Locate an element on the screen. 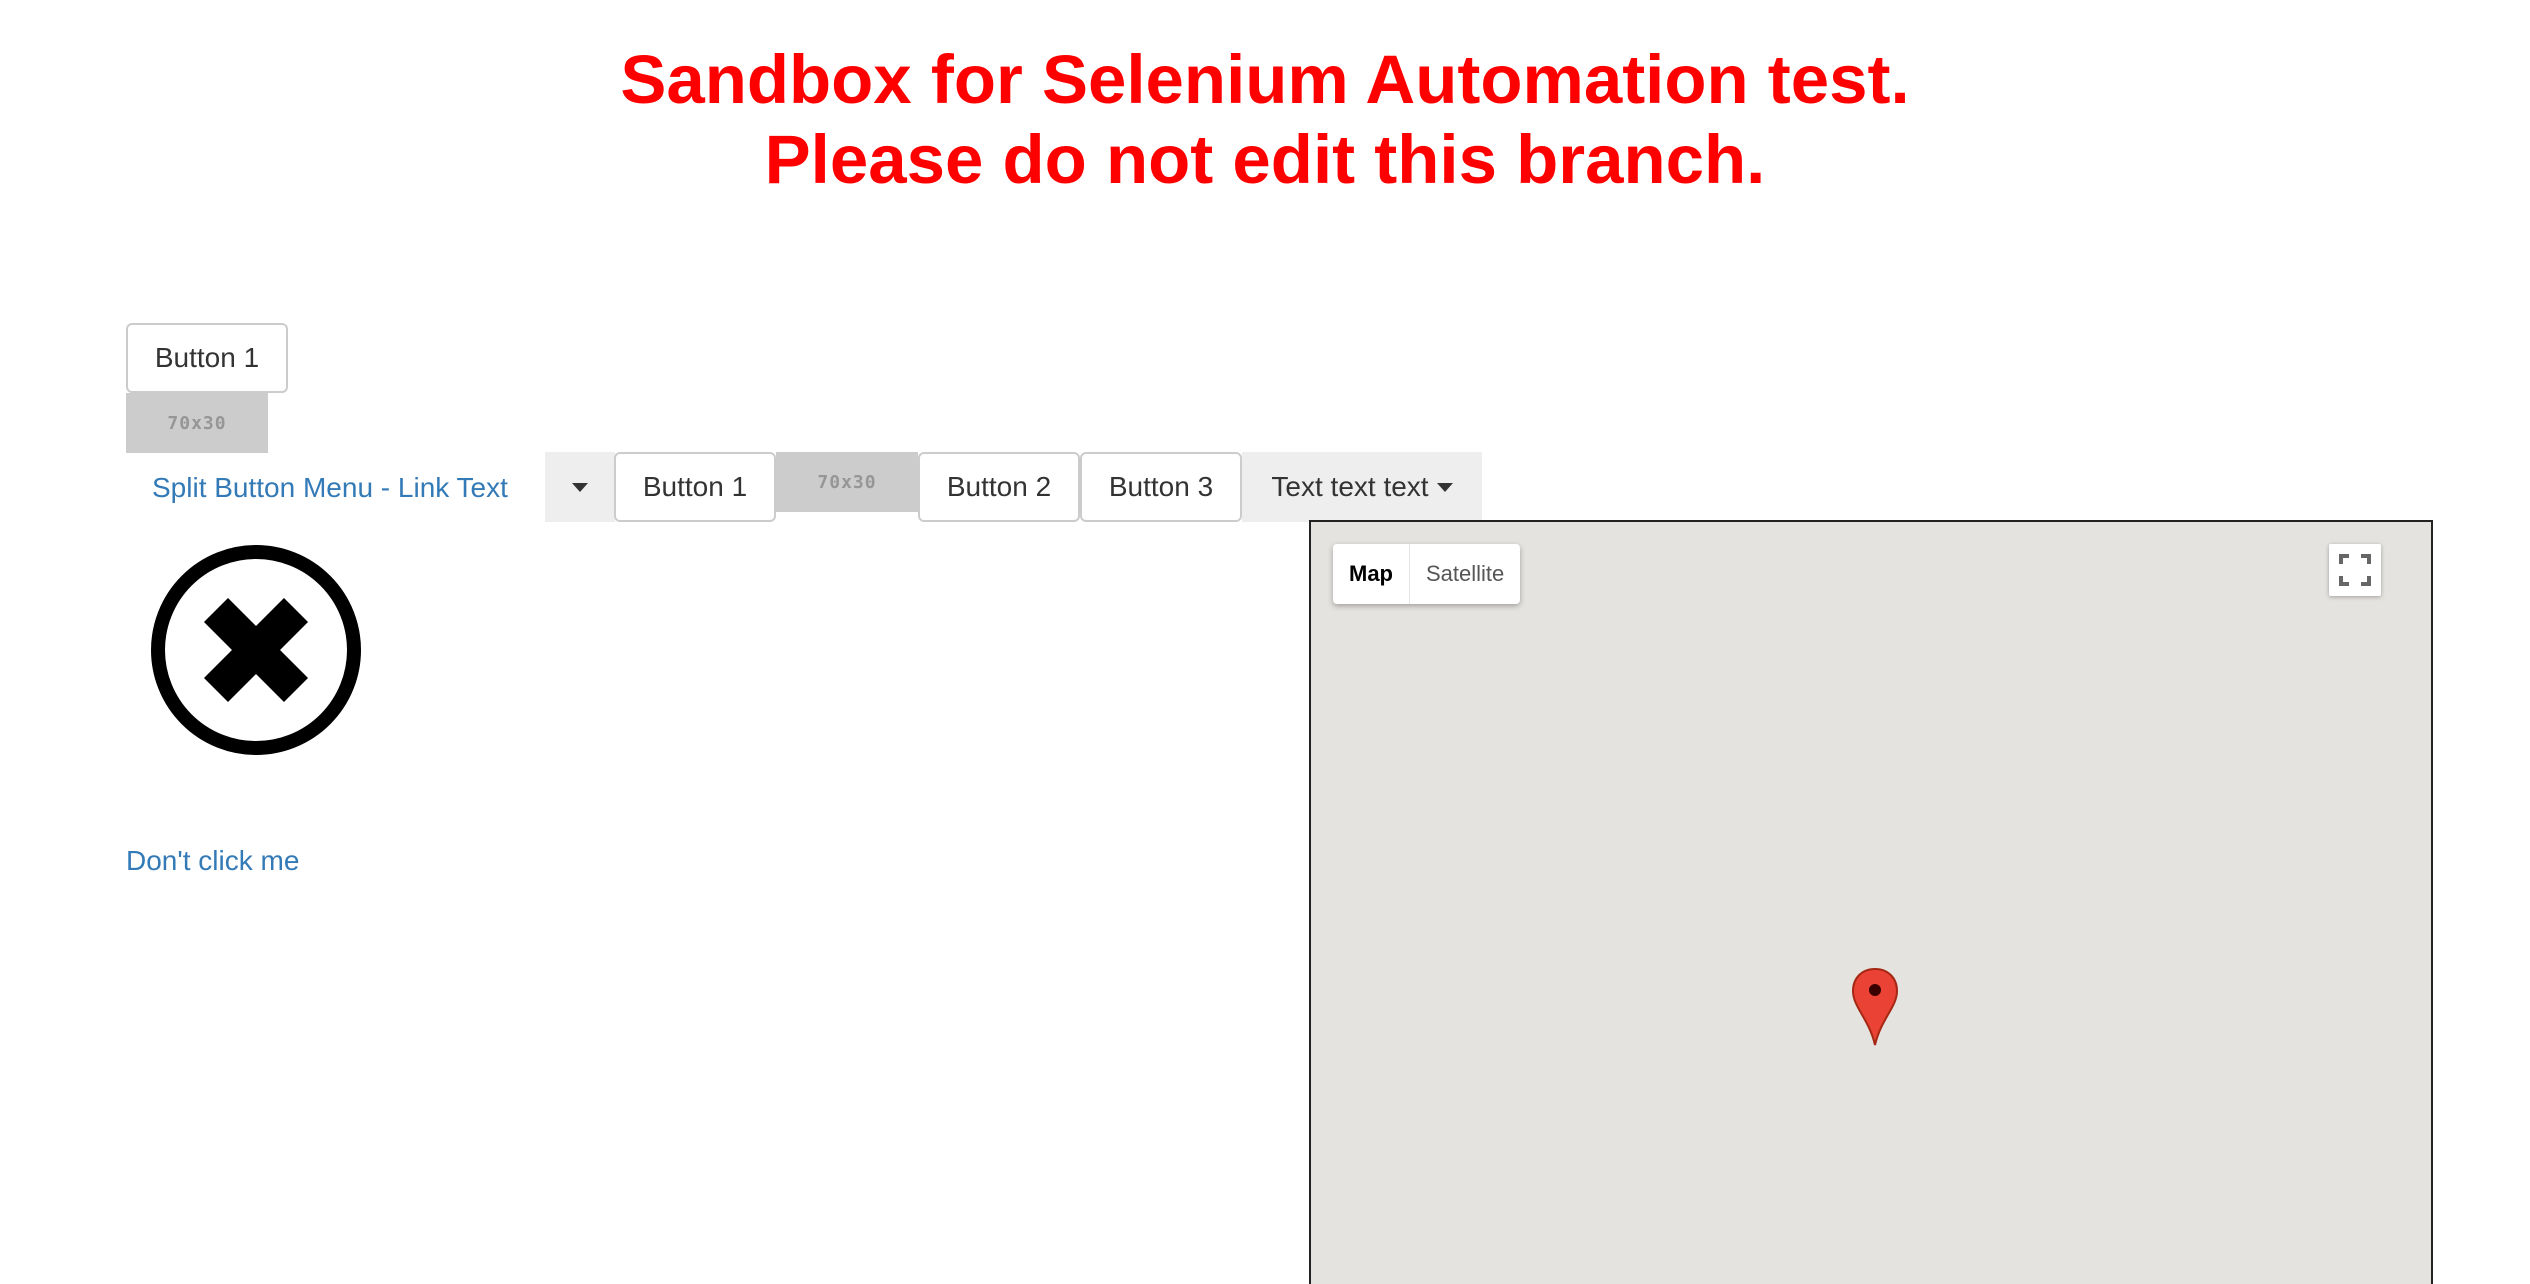 The image size is (2530, 1284). split-button-link: Split Button Menu - Link Text is located at coordinates (330, 488).